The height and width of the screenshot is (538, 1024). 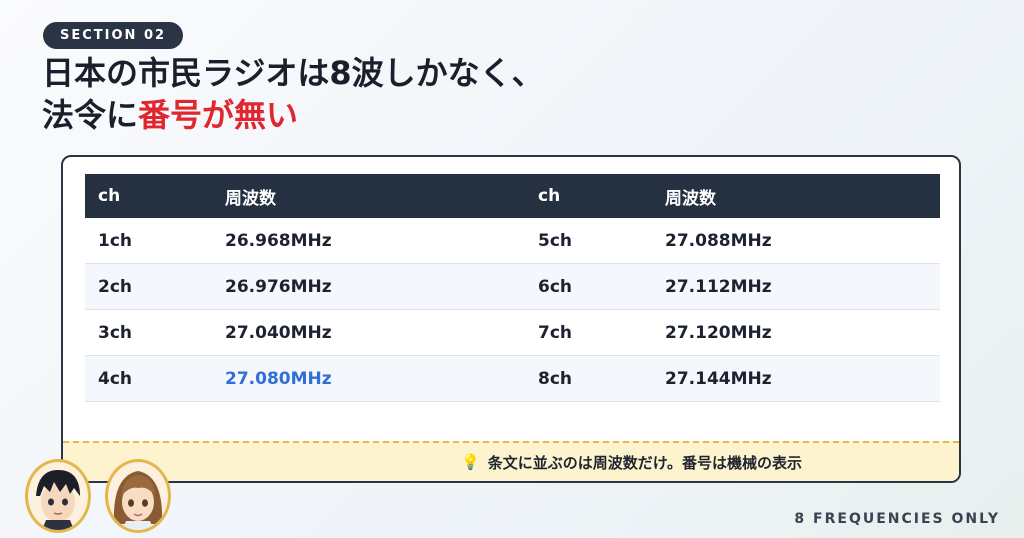 I want to click on cell-ch: 6ch, so click(x=588, y=286).